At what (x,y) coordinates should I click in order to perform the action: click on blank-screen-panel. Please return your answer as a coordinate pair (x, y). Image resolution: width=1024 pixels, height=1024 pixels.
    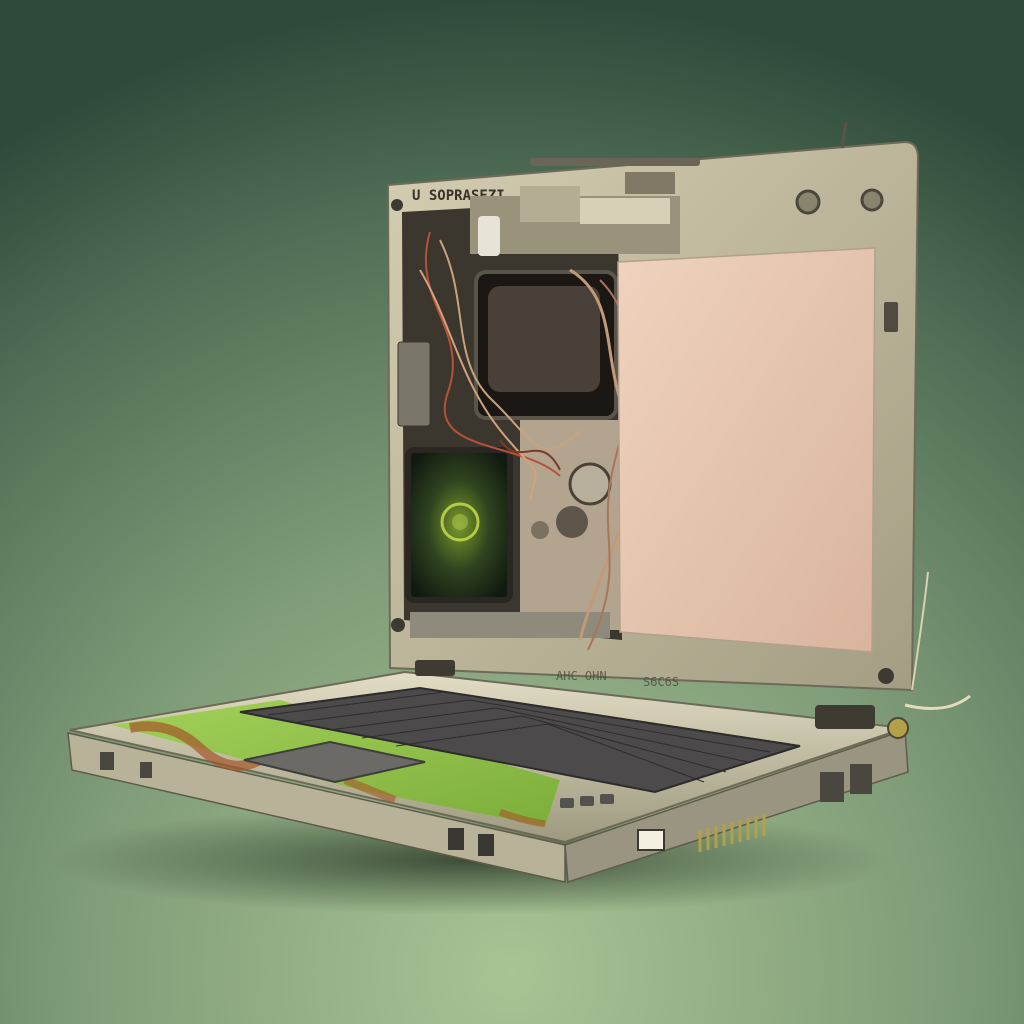
    Looking at the image, I should click on (746, 450).